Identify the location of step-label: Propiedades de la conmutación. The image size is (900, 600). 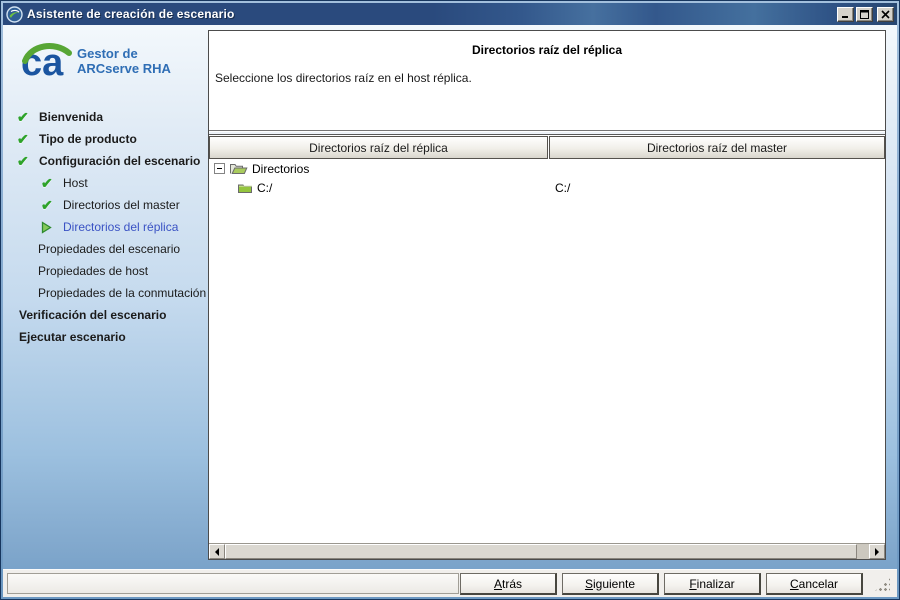
(122, 293).